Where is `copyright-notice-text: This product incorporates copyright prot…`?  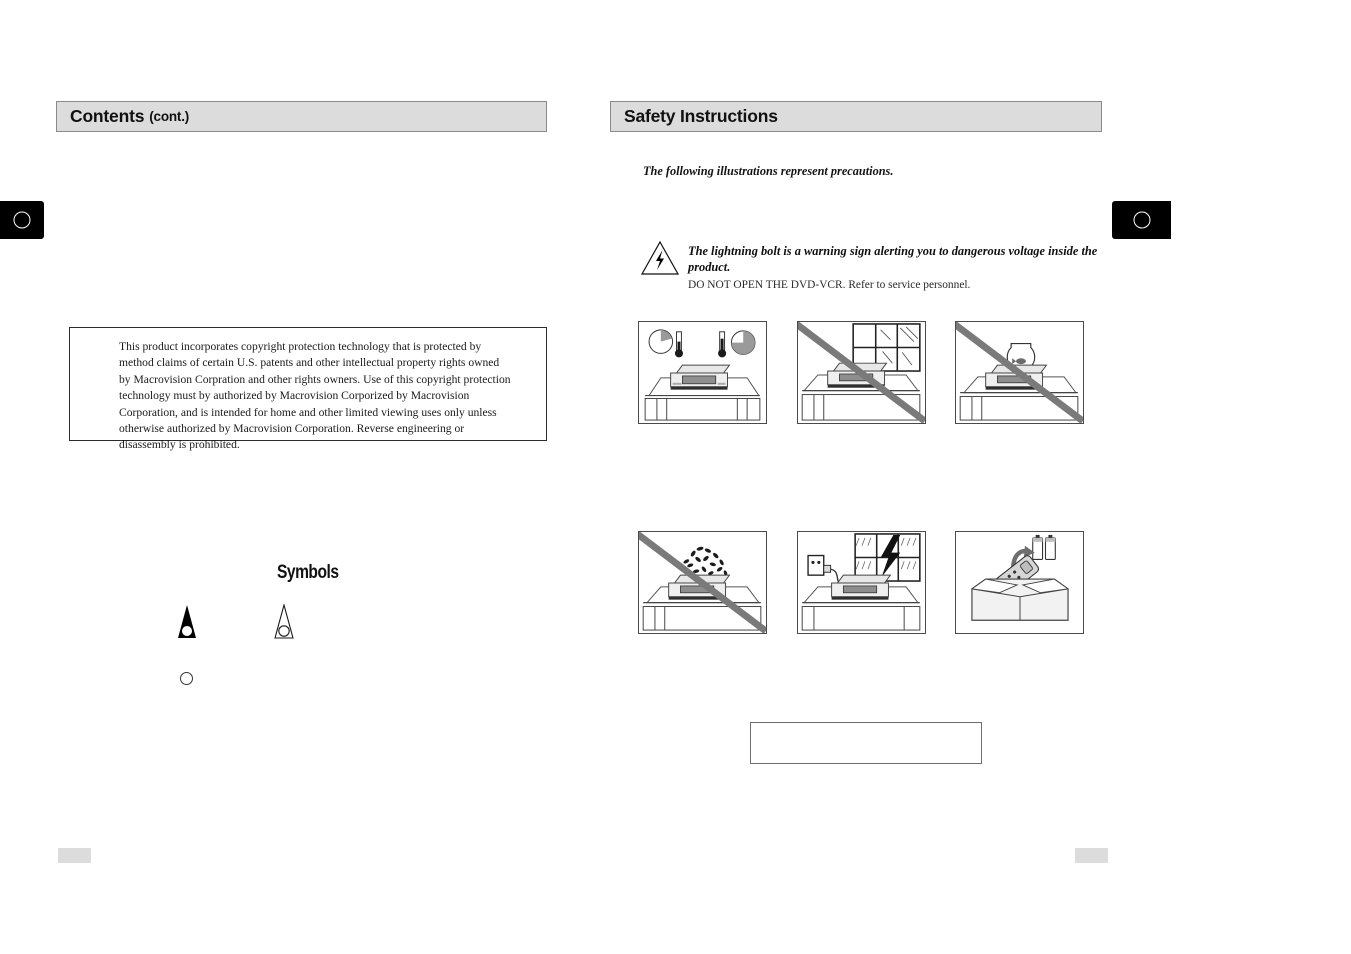
copyright-notice-text: This product incorporates copyright prot… is located at coordinates (315, 396).